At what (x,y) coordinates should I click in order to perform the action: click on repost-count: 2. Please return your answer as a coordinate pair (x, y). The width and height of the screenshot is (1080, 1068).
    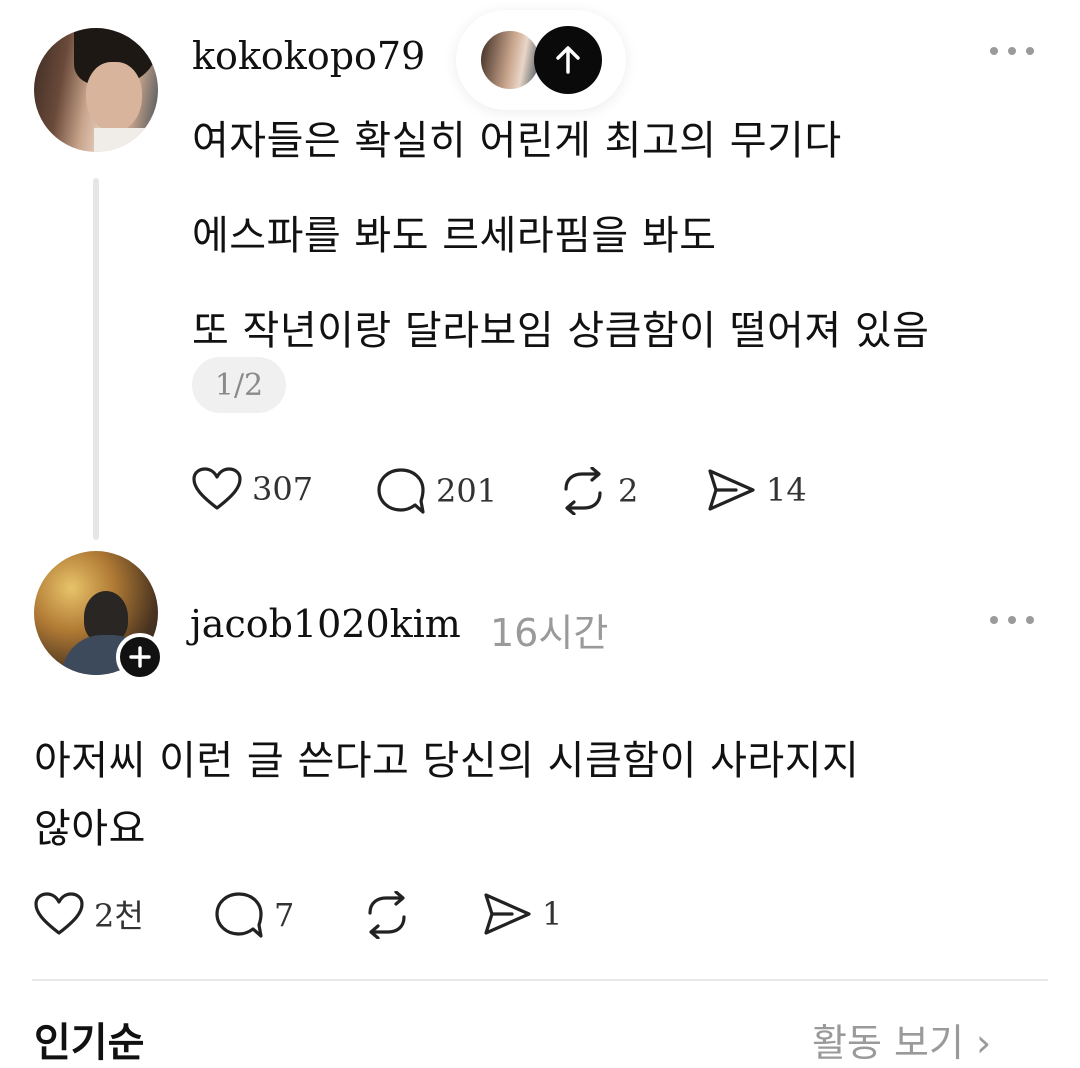
    Looking at the image, I should click on (628, 491).